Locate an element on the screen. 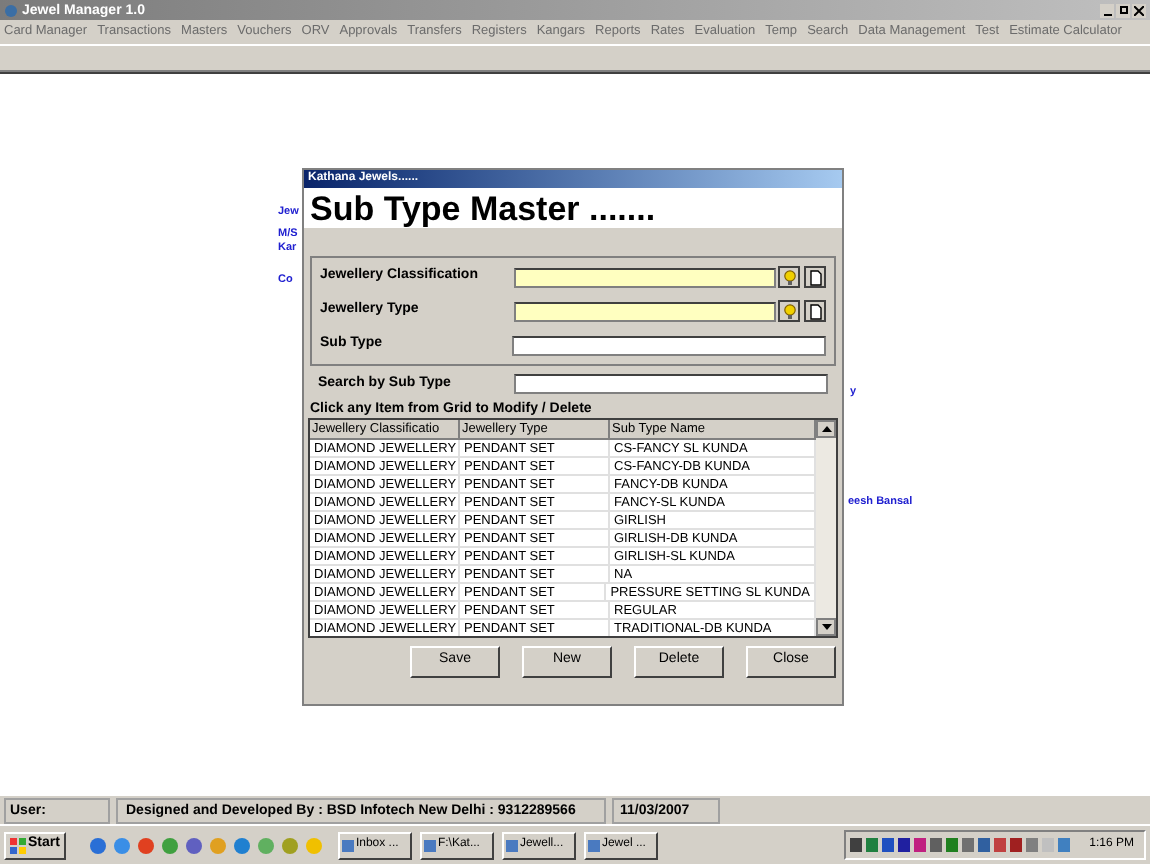 Image resolution: width=1150 pixels, height=864 pixels. up-arrow-icon is located at coordinates (826, 428).